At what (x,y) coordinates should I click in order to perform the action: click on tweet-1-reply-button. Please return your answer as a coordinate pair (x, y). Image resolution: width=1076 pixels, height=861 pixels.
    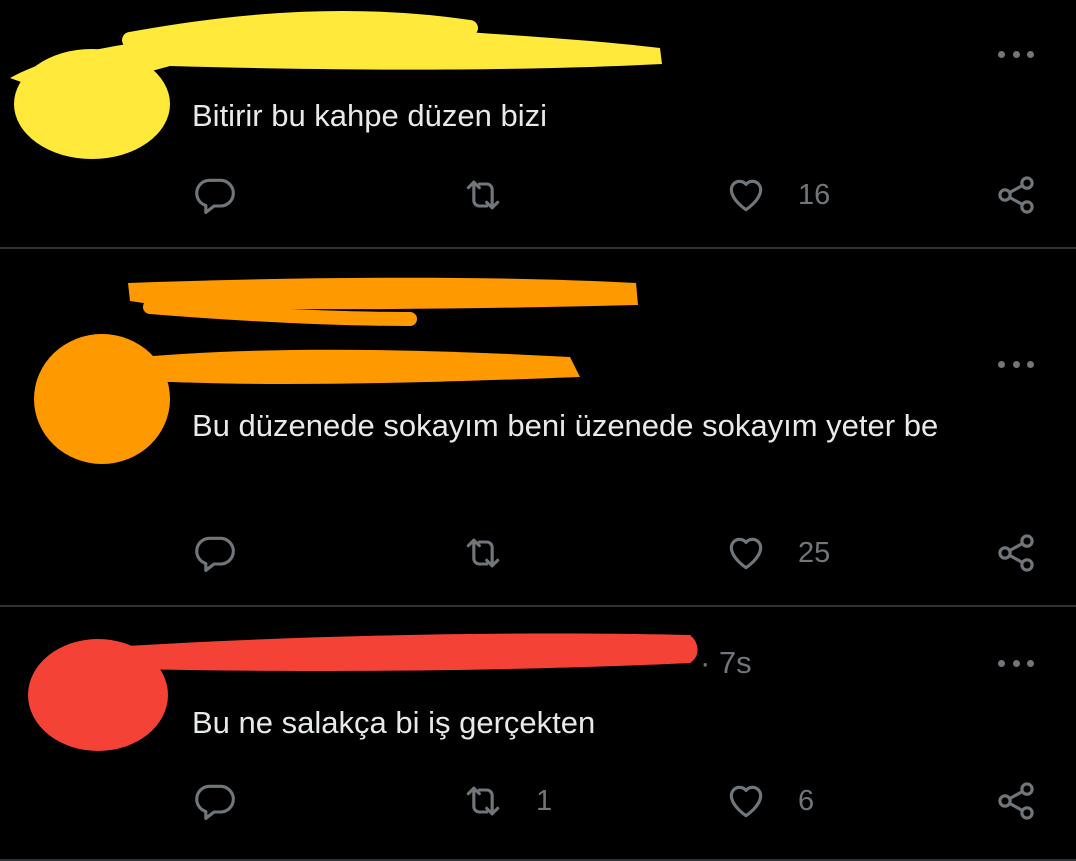
    Looking at the image, I should click on (215, 195).